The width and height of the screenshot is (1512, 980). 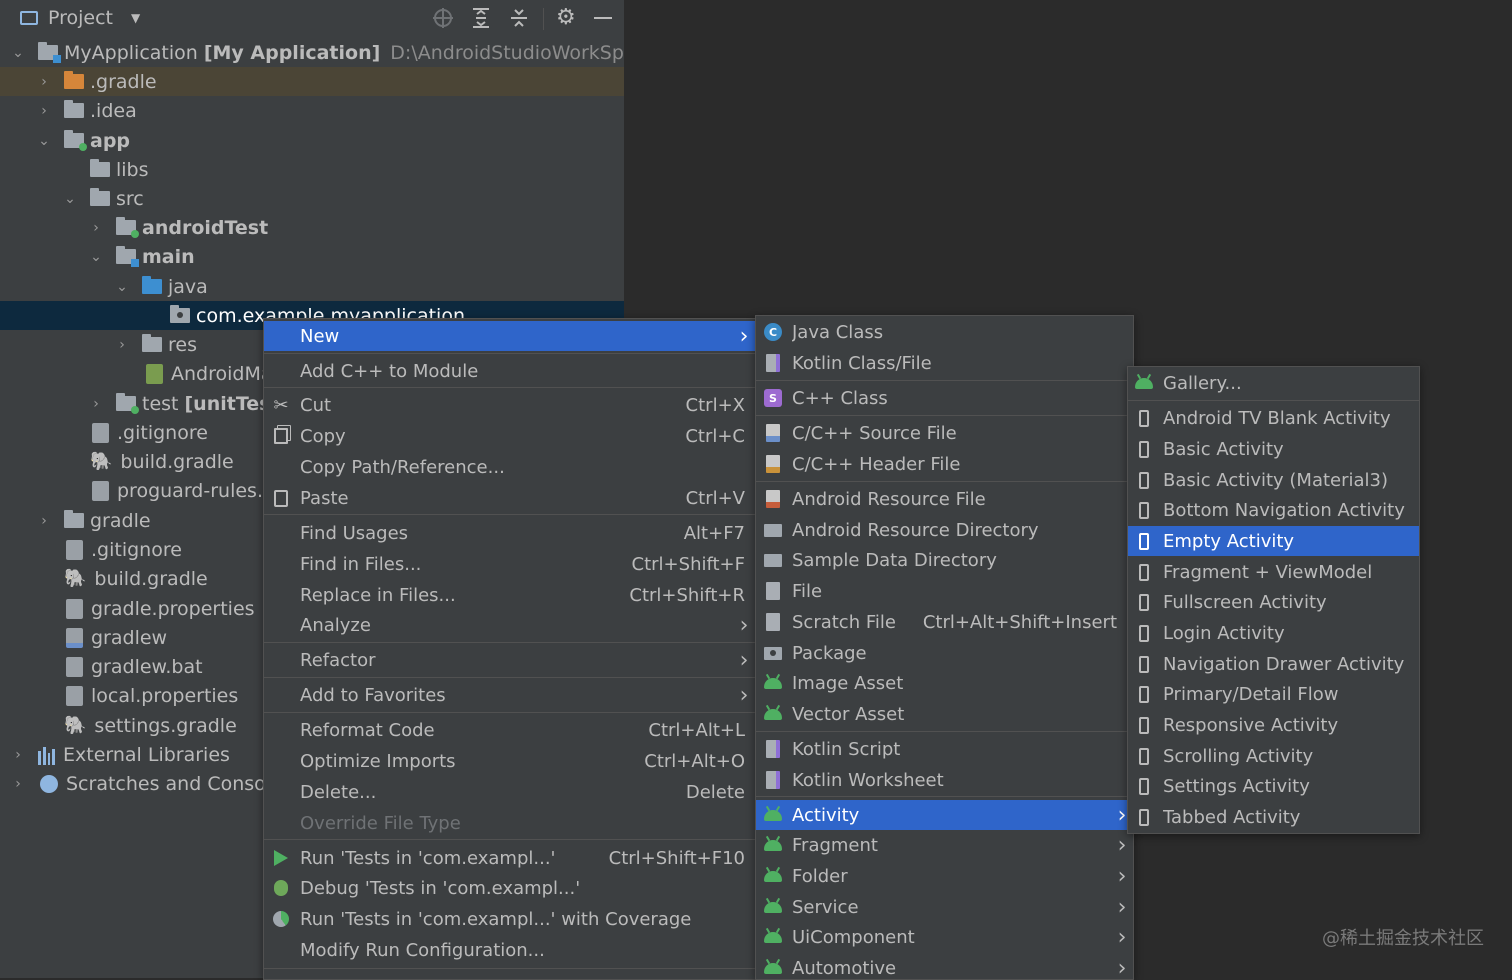 I want to click on tree-item-libs: libs, so click(x=312, y=169).